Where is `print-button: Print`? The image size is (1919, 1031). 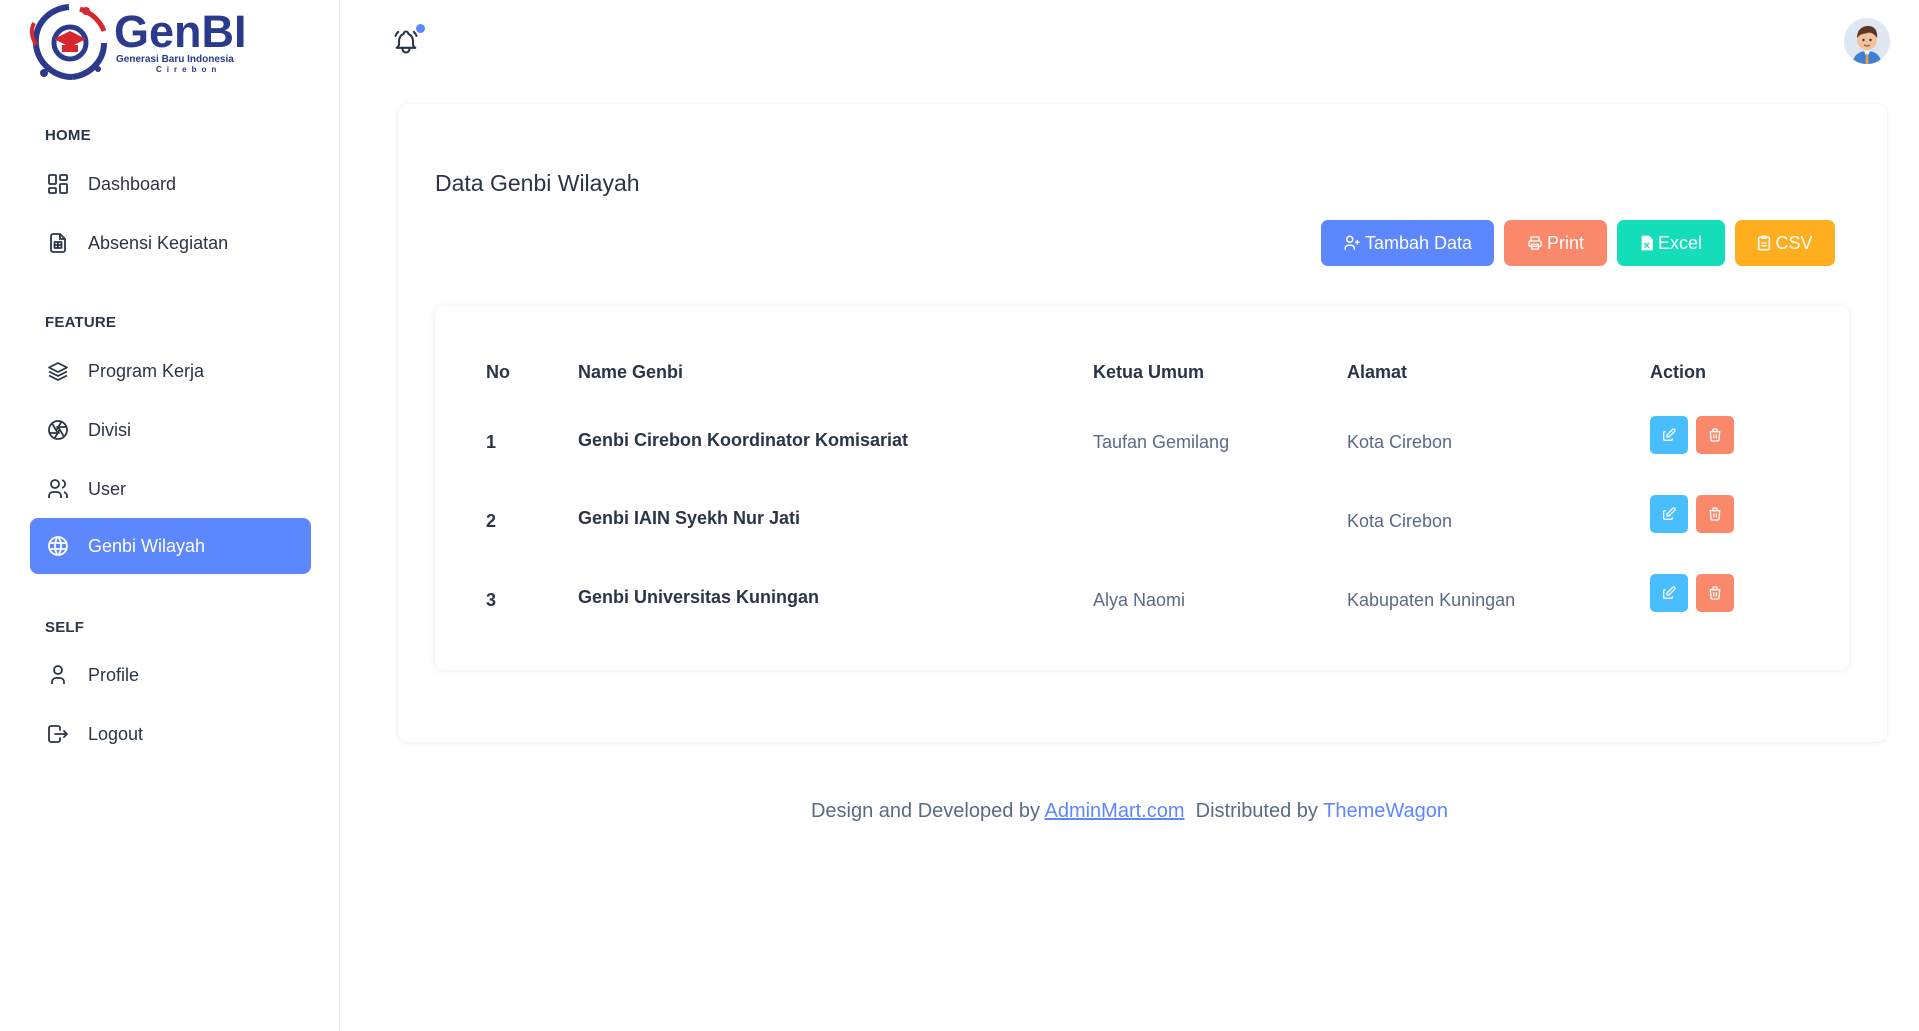 print-button: Print is located at coordinates (1555, 243).